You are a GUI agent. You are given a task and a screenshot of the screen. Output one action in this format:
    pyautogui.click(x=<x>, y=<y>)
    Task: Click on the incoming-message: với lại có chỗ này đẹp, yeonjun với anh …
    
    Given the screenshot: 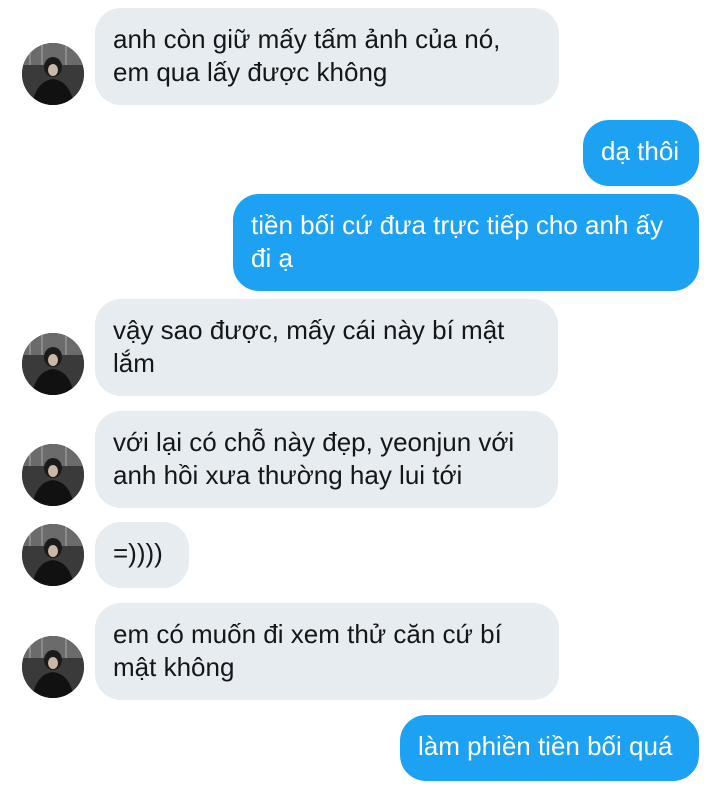 What is the action you would take?
    pyautogui.click(x=326, y=459)
    